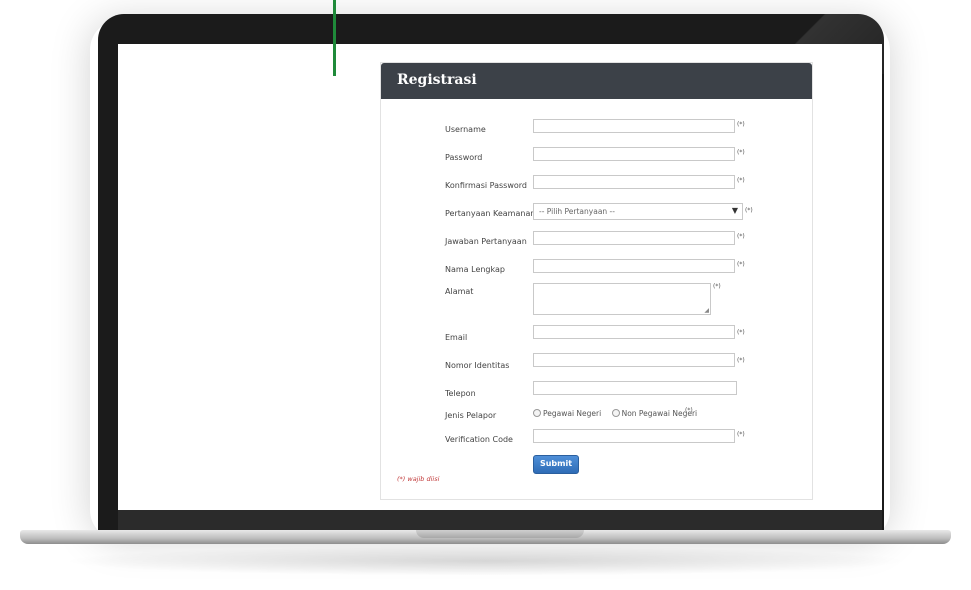 The image size is (971, 590). What do you see at coordinates (479, 439) in the screenshot?
I see `verification-code-label: Verification Code` at bounding box center [479, 439].